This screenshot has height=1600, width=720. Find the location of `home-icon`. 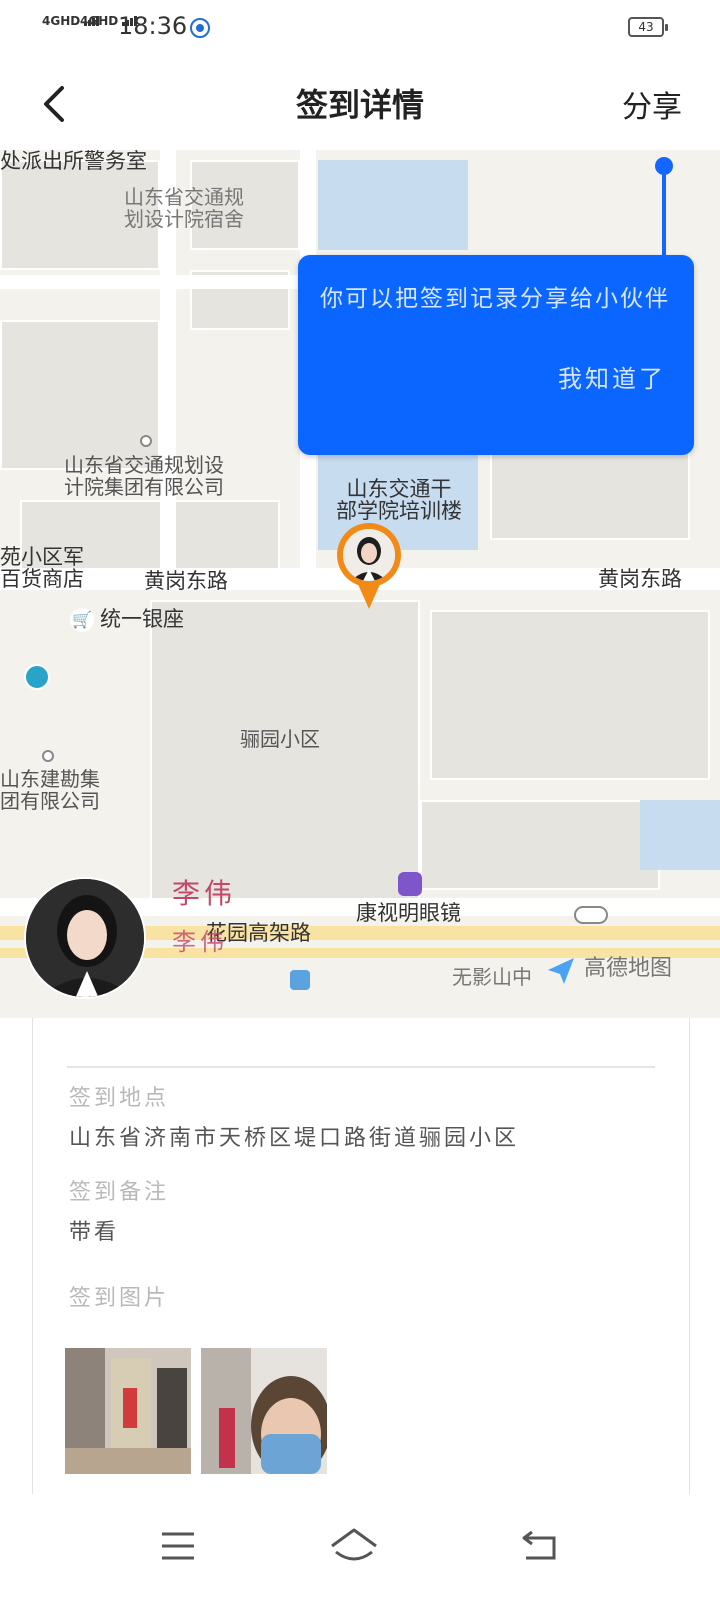

home-icon is located at coordinates (354, 1546).